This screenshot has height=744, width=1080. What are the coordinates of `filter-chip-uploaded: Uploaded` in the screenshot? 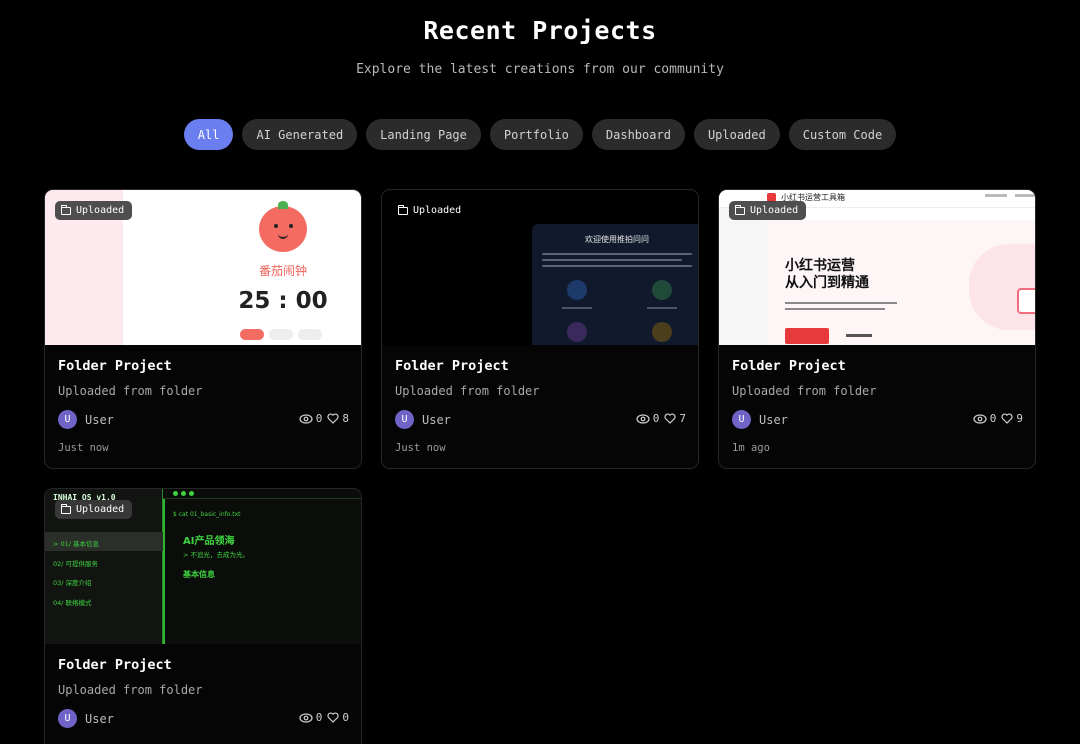 It's located at (736, 134).